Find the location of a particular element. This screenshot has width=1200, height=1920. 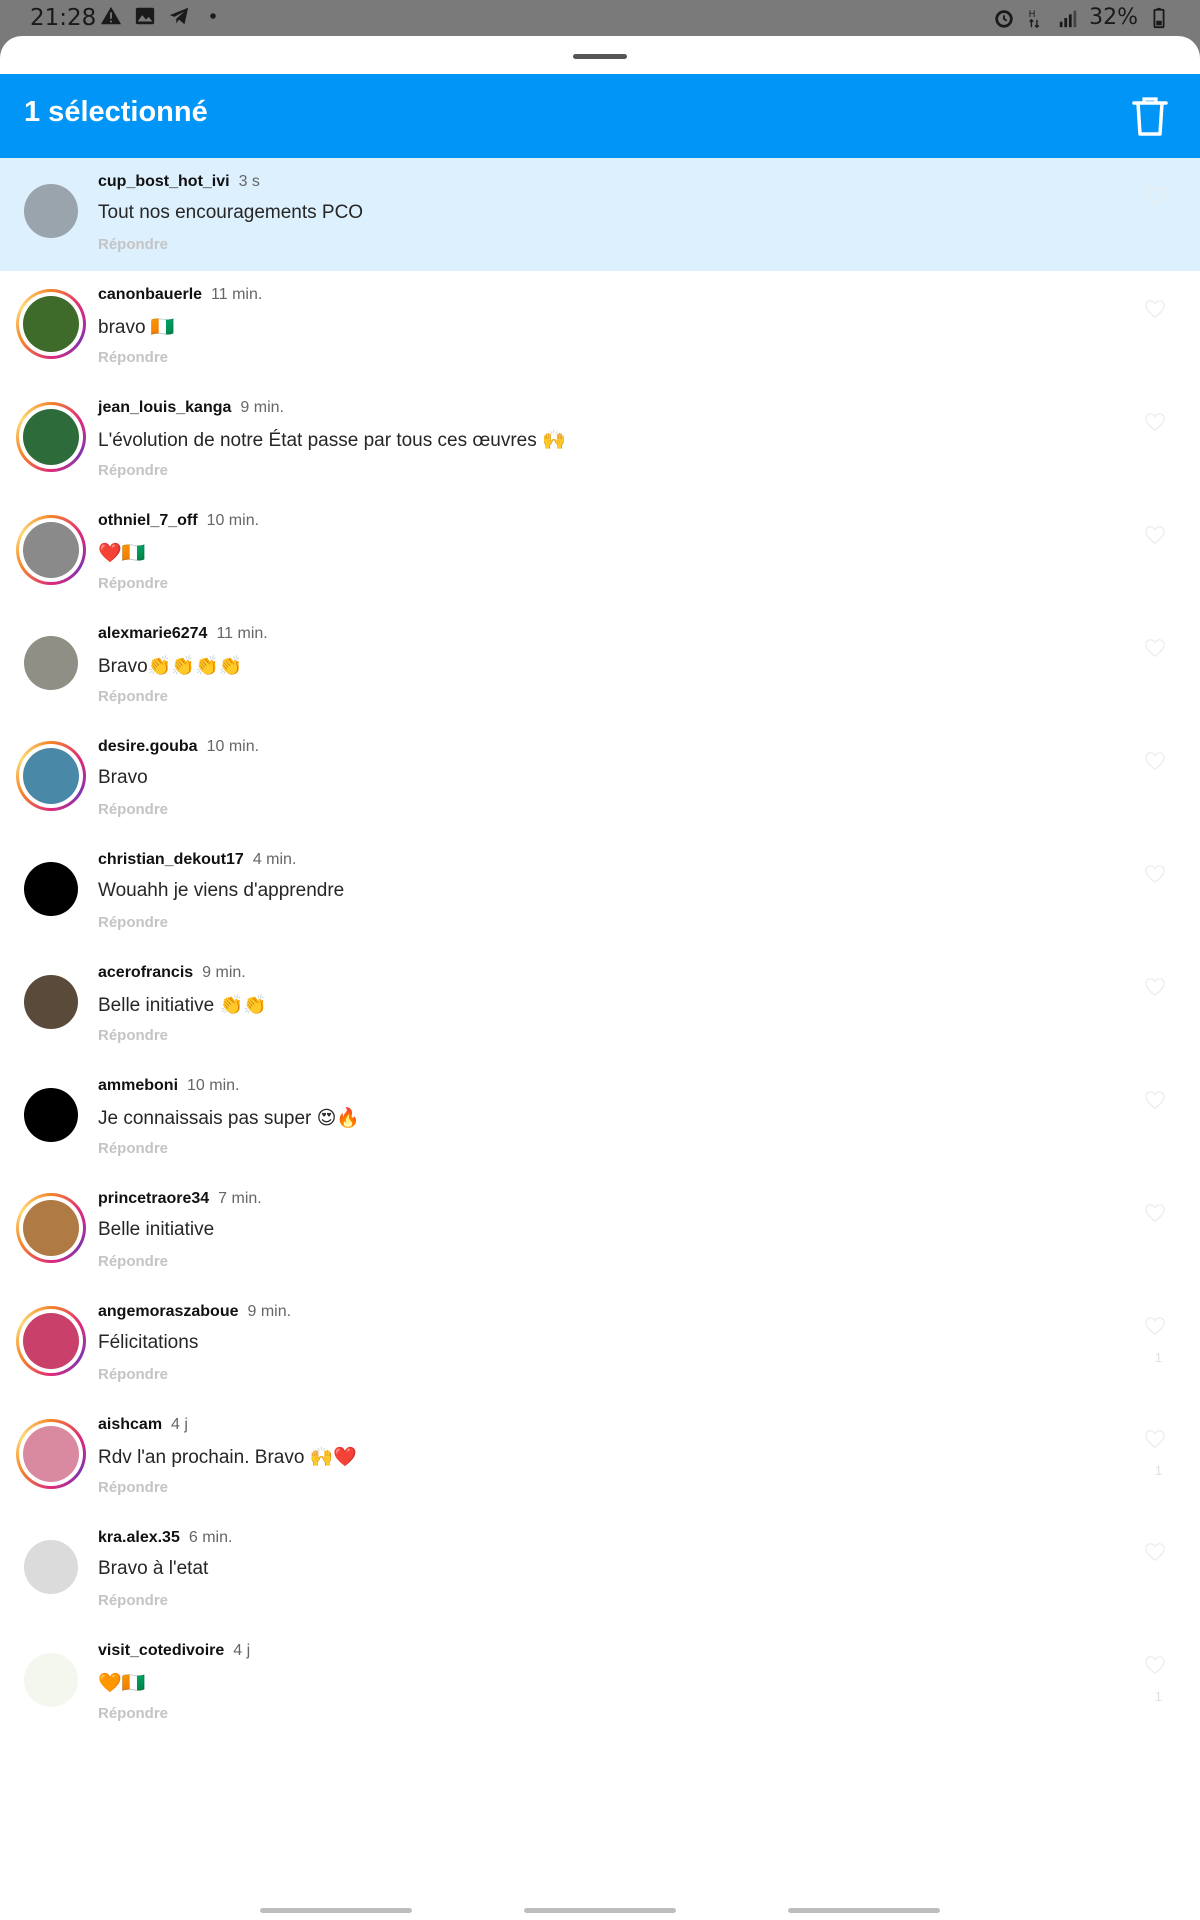

comment-username: ammeboni is located at coordinates (138, 1085).